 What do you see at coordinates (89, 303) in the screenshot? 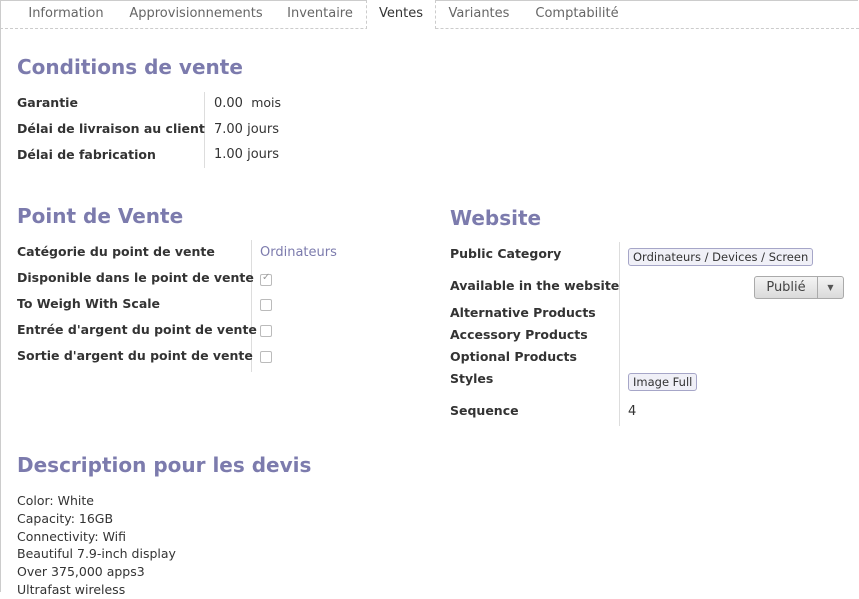
I see `label-to-weigh: To Weigh With Scale` at bounding box center [89, 303].